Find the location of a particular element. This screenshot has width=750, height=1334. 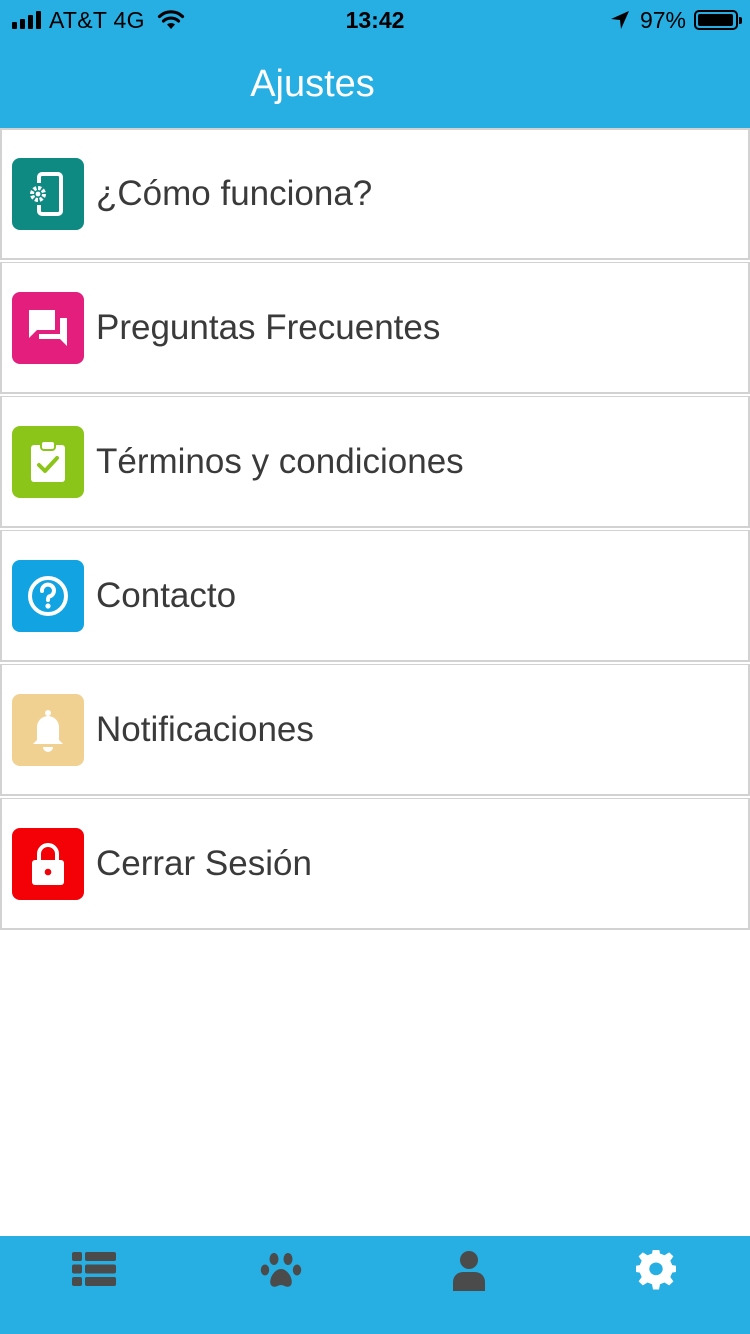

status-bar: AT&T 4G 13:42 97% is located at coordinates (375, 20).